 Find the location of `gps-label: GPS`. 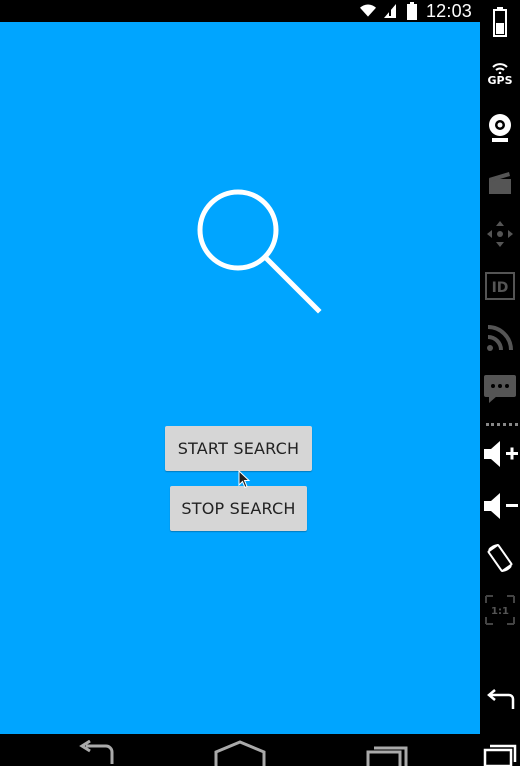

gps-label: GPS is located at coordinates (500, 80).